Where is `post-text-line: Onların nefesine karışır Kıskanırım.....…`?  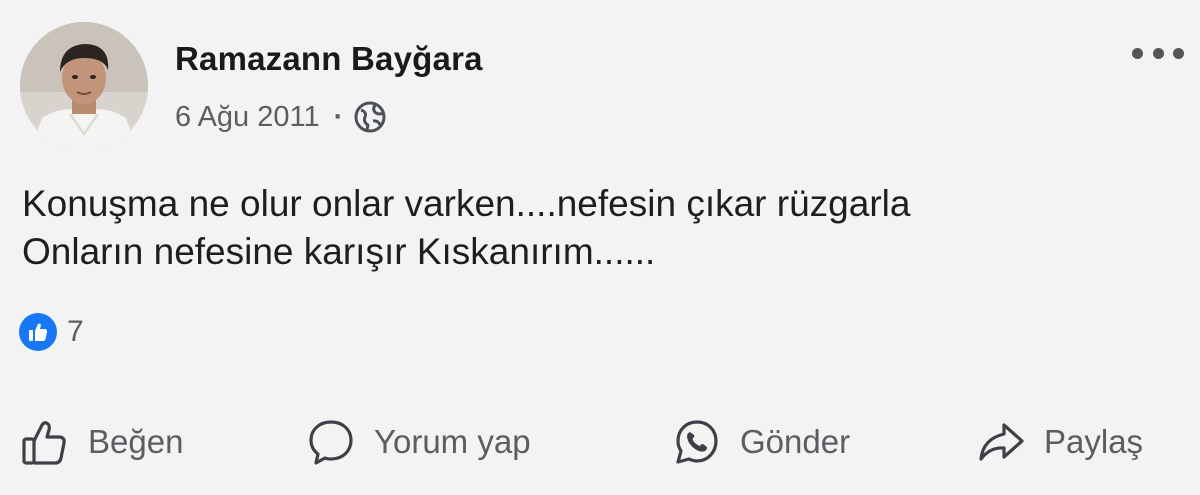 post-text-line: Onların nefesine karışır Kıskanırım.....… is located at coordinates (339, 251).